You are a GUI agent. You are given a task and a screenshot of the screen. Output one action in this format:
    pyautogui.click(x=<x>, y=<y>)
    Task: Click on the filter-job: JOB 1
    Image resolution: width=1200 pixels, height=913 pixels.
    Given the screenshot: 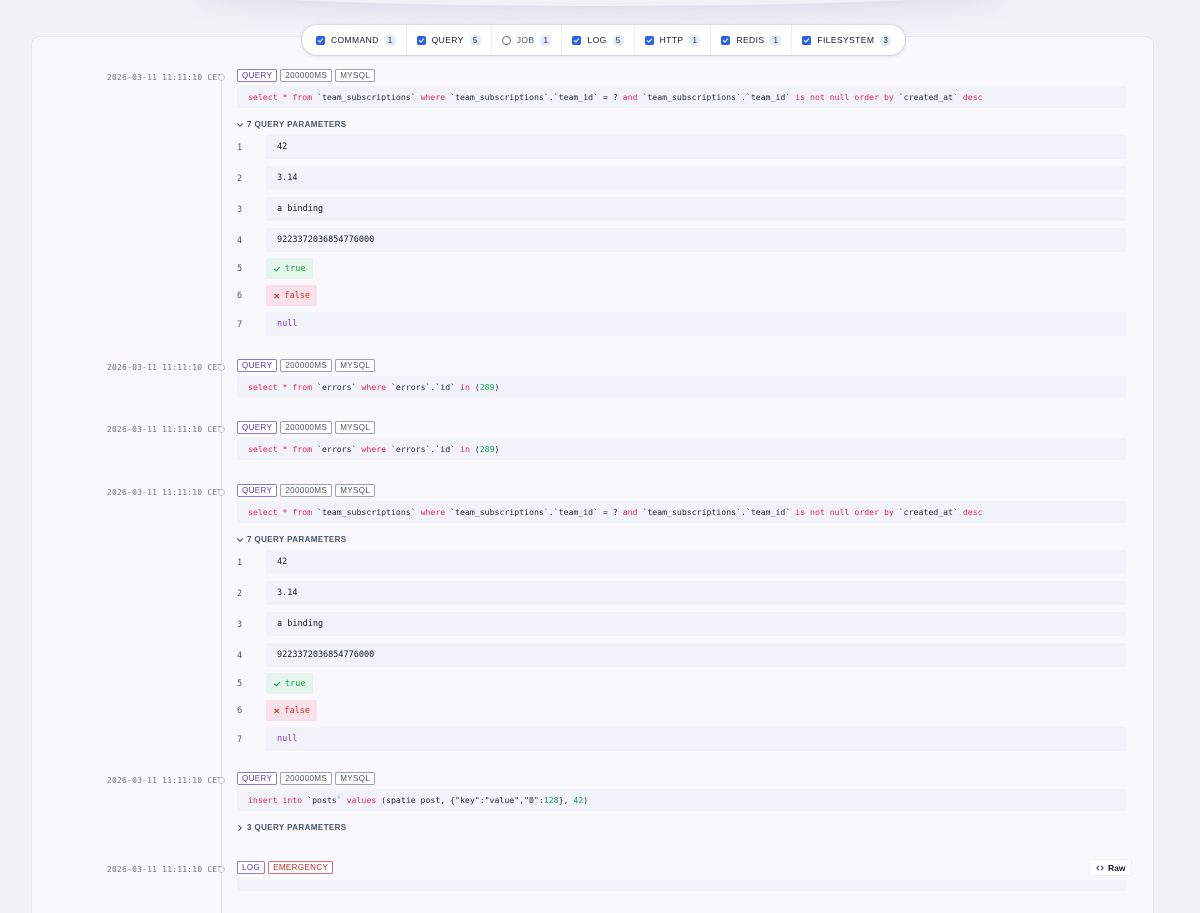 What is the action you would take?
    pyautogui.click(x=527, y=40)
    